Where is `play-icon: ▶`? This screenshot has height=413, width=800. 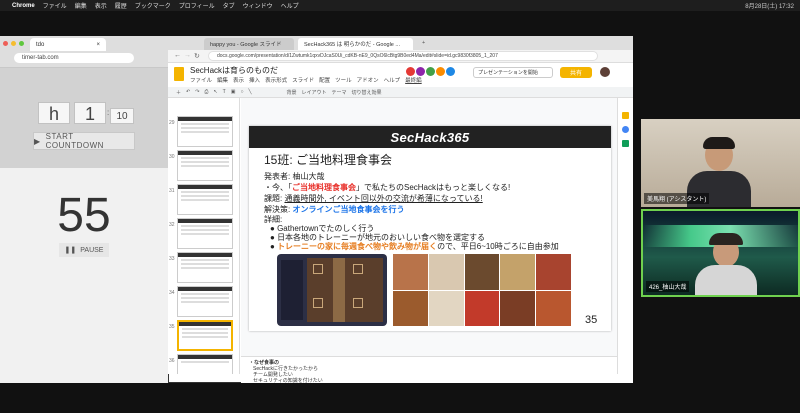 play-icon: ▶ is located at coordinates (37, 141).